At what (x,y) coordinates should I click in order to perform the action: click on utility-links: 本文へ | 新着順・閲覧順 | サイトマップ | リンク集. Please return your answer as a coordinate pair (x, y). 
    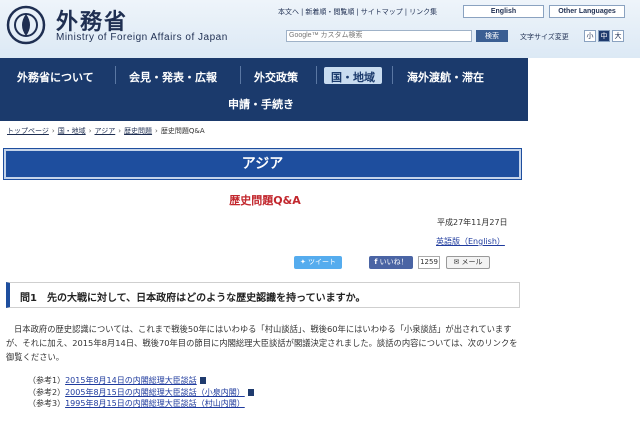
    Looking at the image, I should click on (357, 12).